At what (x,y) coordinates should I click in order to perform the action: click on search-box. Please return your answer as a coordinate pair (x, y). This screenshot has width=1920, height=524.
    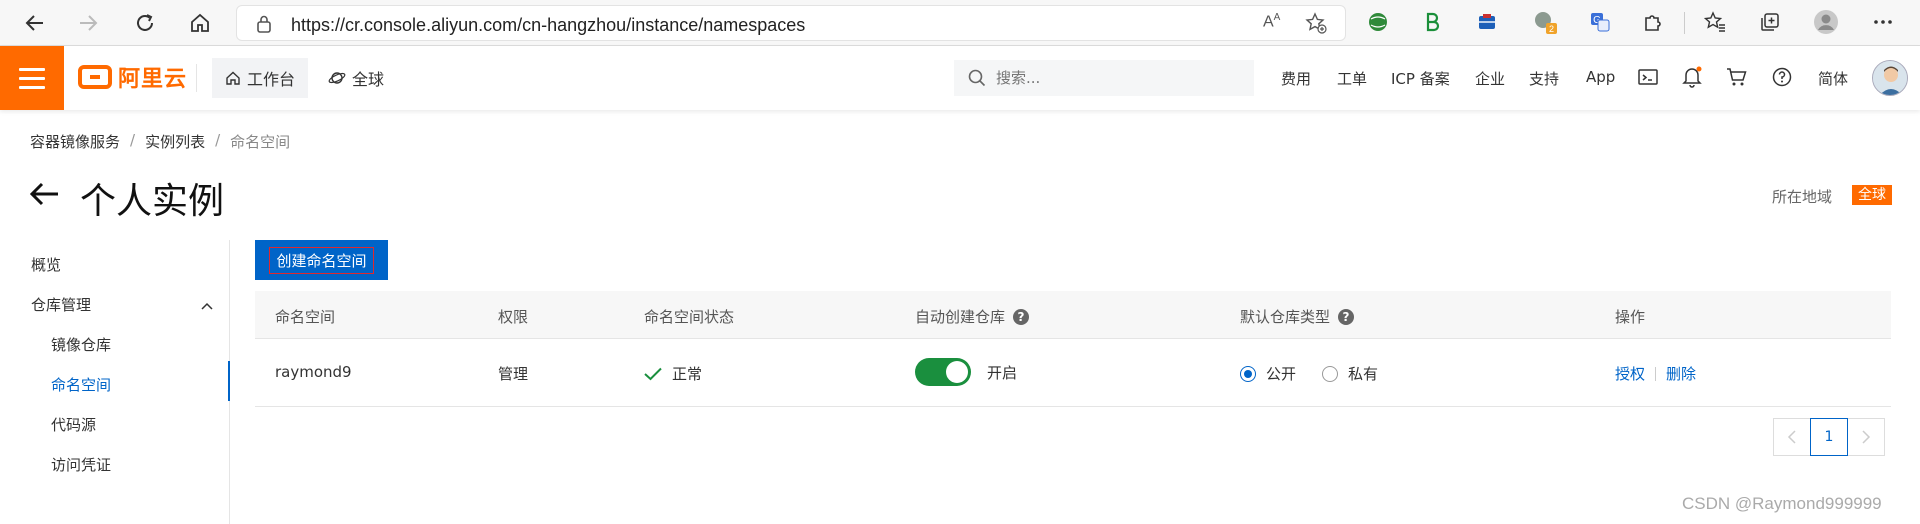
    Looking at the image, I should click on (1104, 78).